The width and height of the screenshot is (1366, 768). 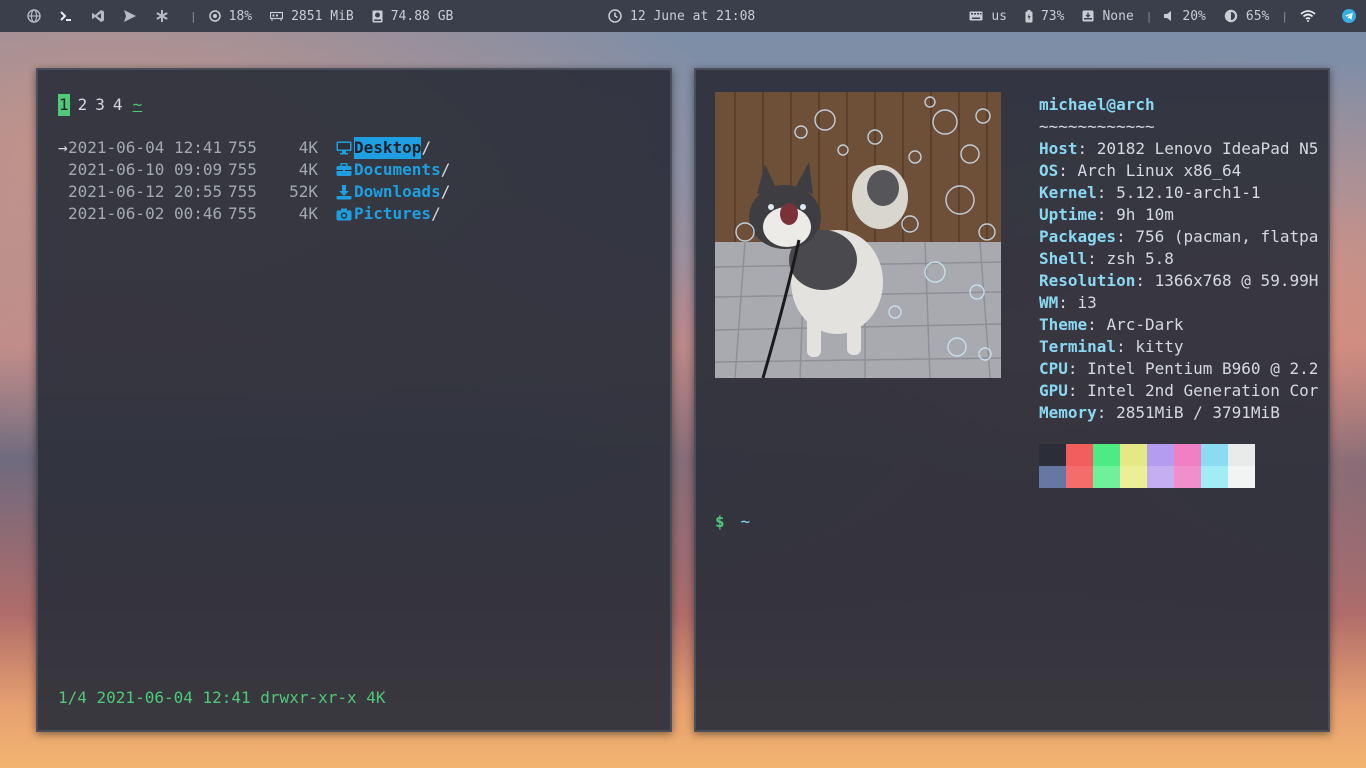 I want to click on datetime-text: 12 June at 21:08, so click(x=693, y=16).